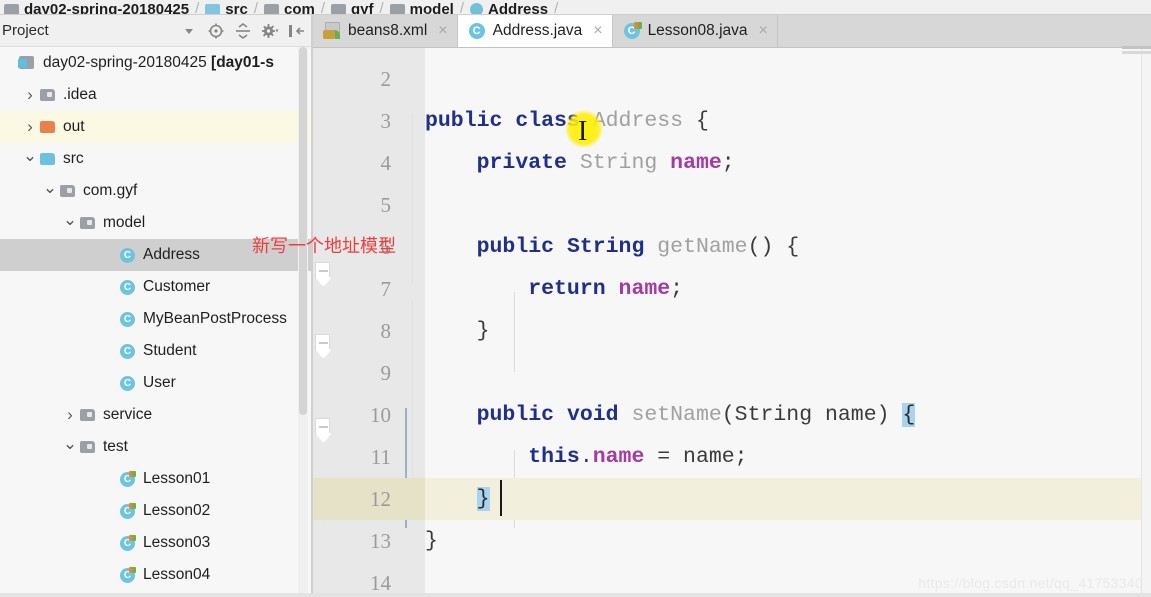 This screenshot has height=597, width=1151. Describe the element at coordinates (271, 8) in the screenshot. I see `folder-gray-icon` at that location.